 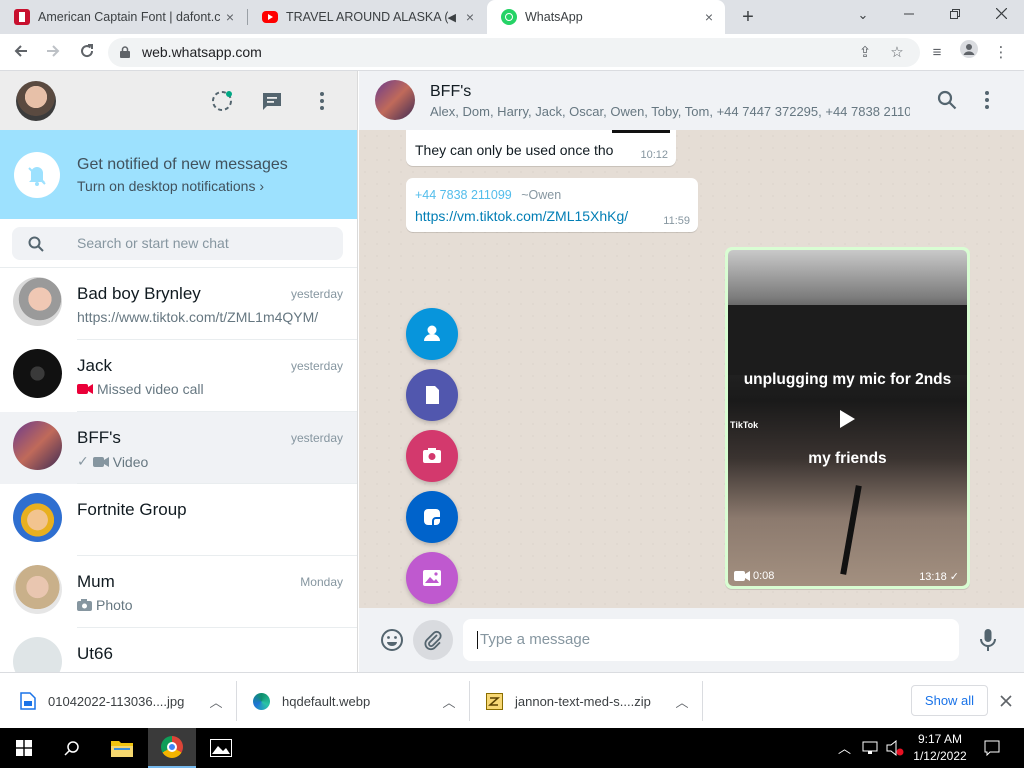 I want to click on my-avatar, so click(x=36, y=101).